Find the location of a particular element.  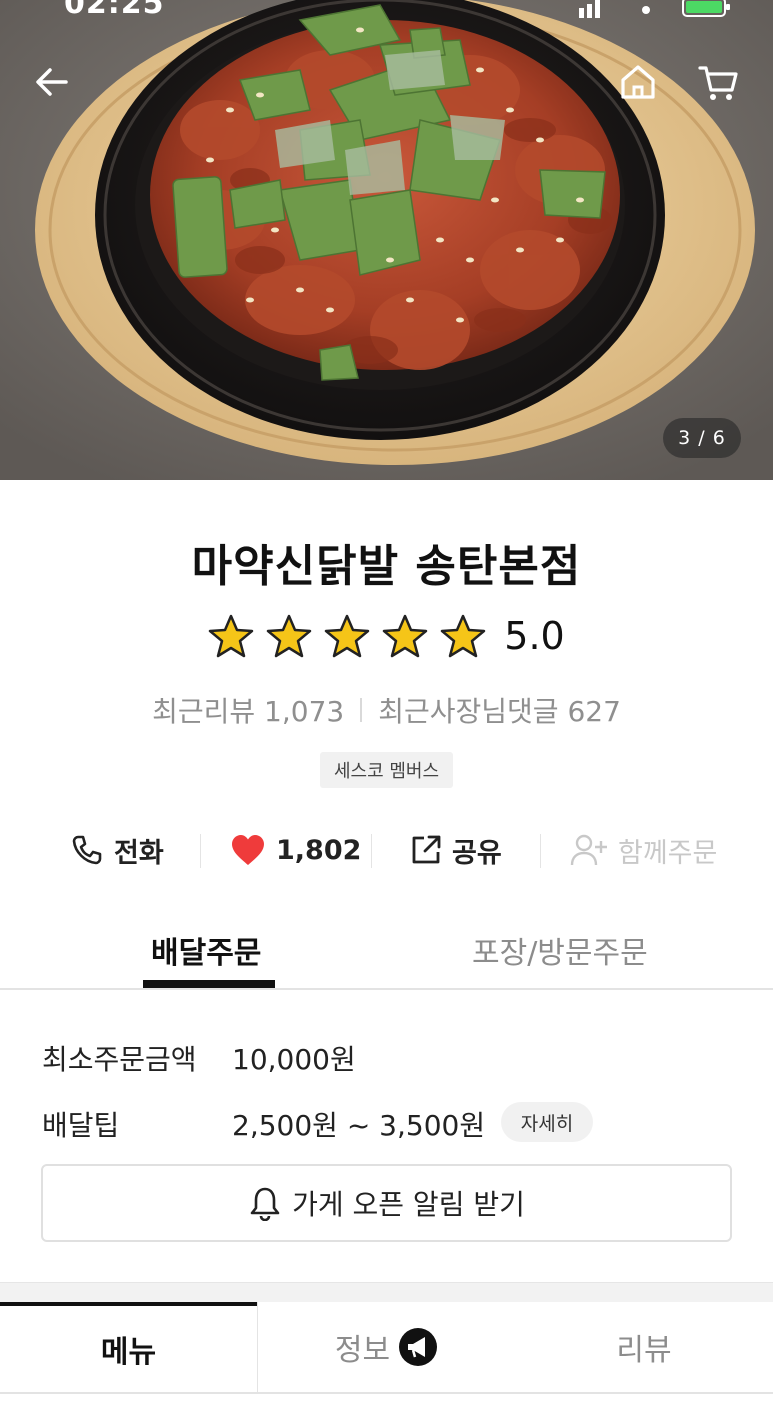

recent-review-count: 최근리뷰 1,073 is located at coordinates (248, 710).